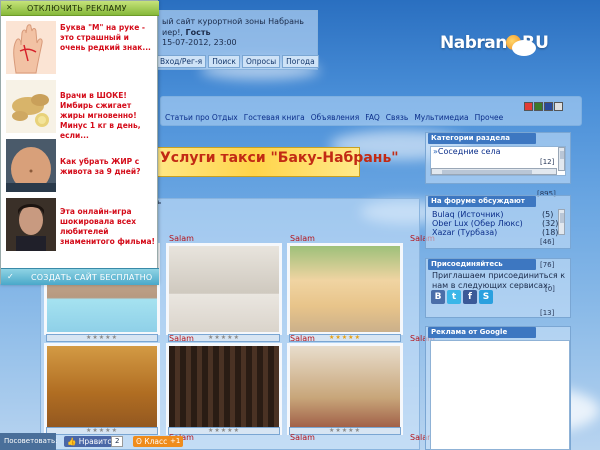 Image resolution: width=600 pixels, height=450 pixels. I want to click on vk-icon: В, so click(438, 297).